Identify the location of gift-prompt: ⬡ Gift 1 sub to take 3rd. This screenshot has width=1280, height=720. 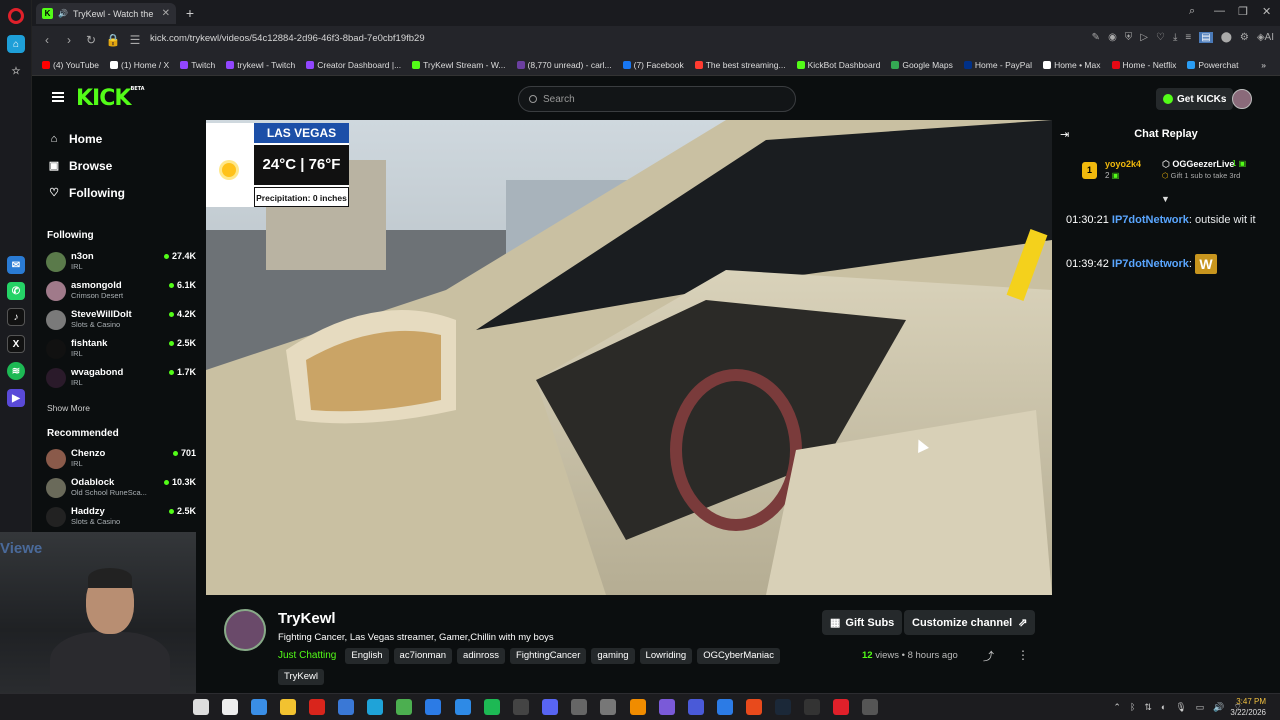
(1201, 175).